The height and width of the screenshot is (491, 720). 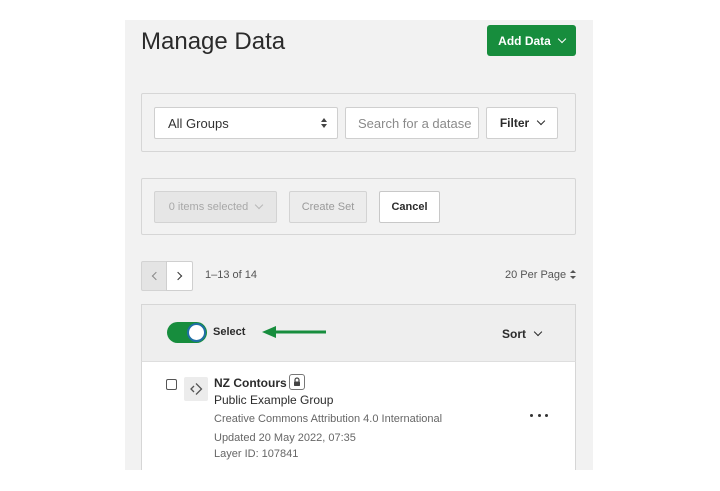 What do you see at coordinates (294, 332) in the screenshot?
I see `annotation-arrow-icon` at bounding box center [294, 332].